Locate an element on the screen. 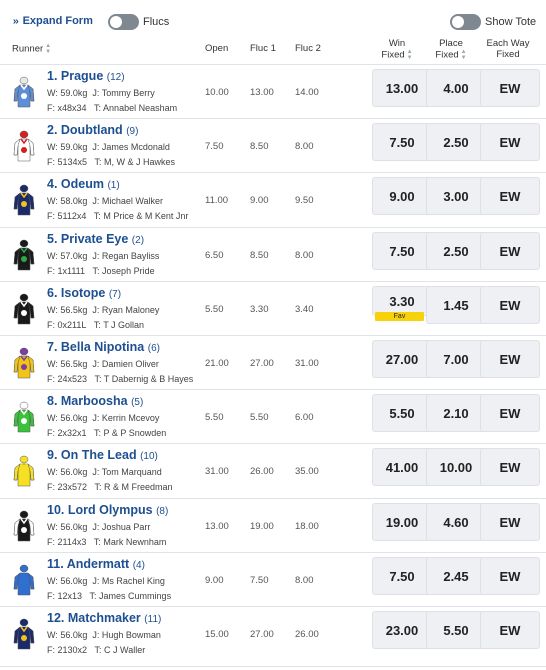 The image size is (546, 670). fluc2-column-header: Fluc 2 is located at coordinates (308, 48).